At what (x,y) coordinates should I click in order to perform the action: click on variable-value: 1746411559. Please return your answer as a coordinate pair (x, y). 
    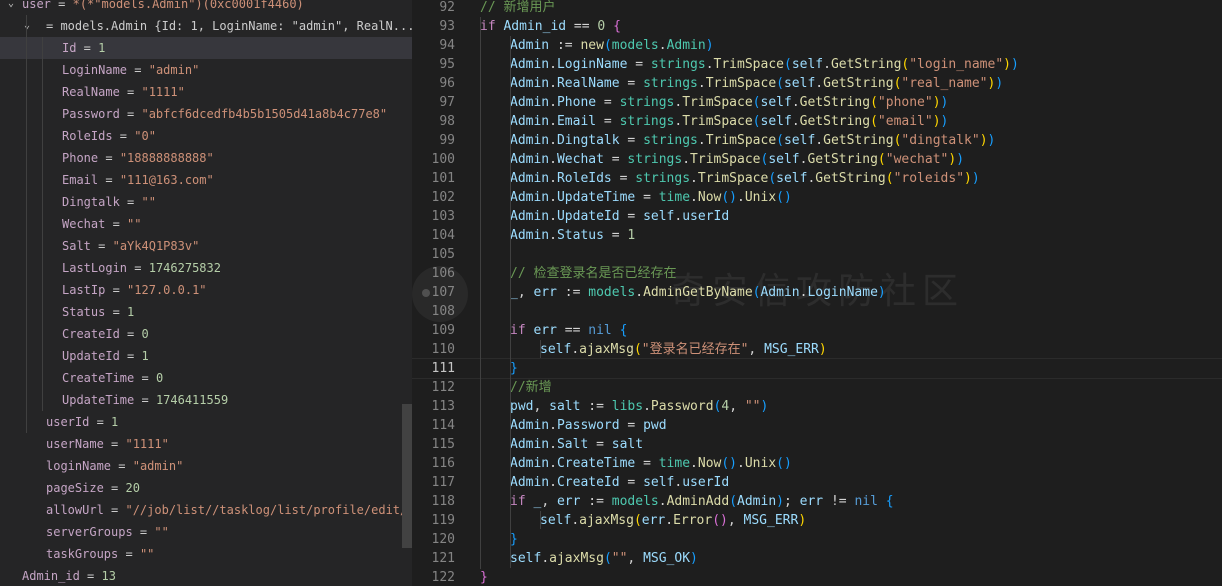
    Looking at the image, I should click on (192, 400).